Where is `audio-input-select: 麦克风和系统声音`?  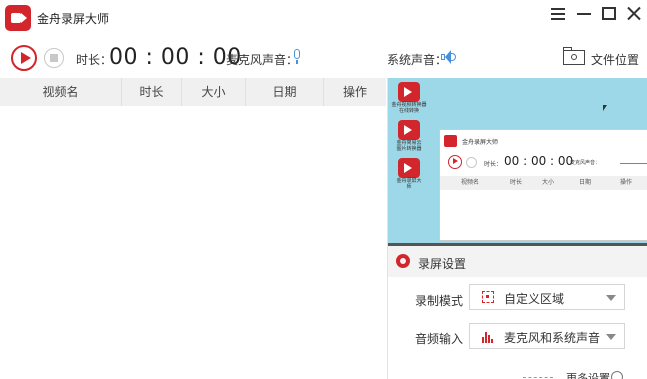 audio-input-select: 麦克风和系统声音 is located at coordinates (547, 336).